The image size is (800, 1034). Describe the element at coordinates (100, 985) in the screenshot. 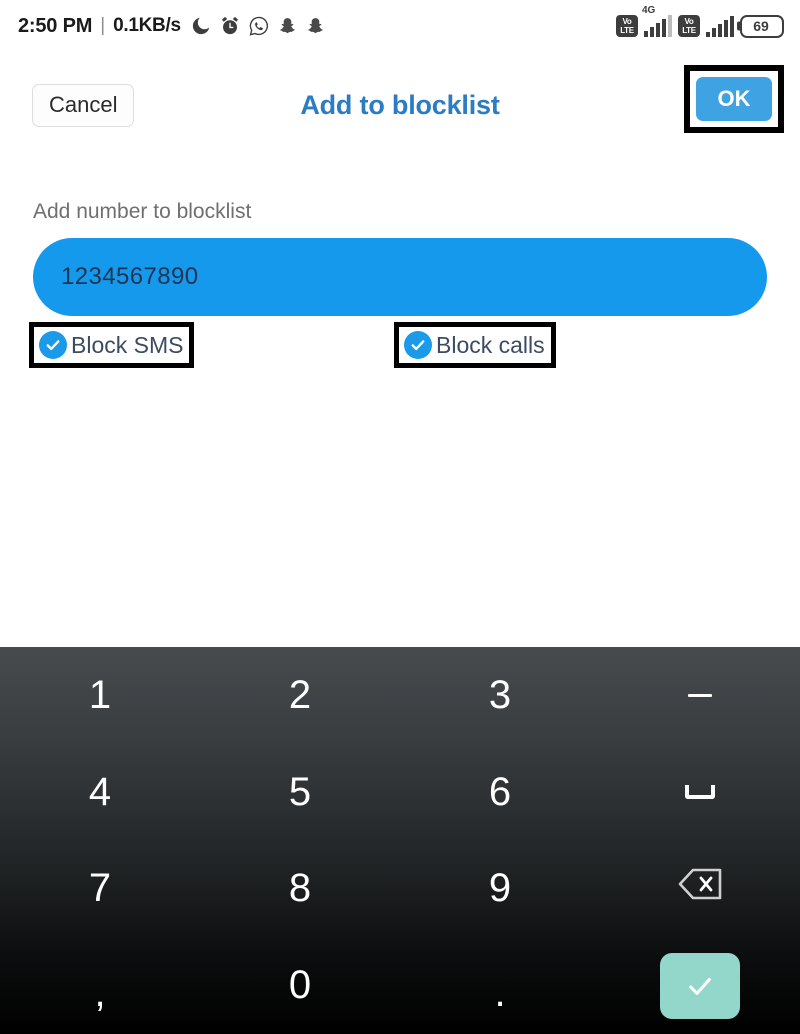

I see `key-comma: ,` at that location.